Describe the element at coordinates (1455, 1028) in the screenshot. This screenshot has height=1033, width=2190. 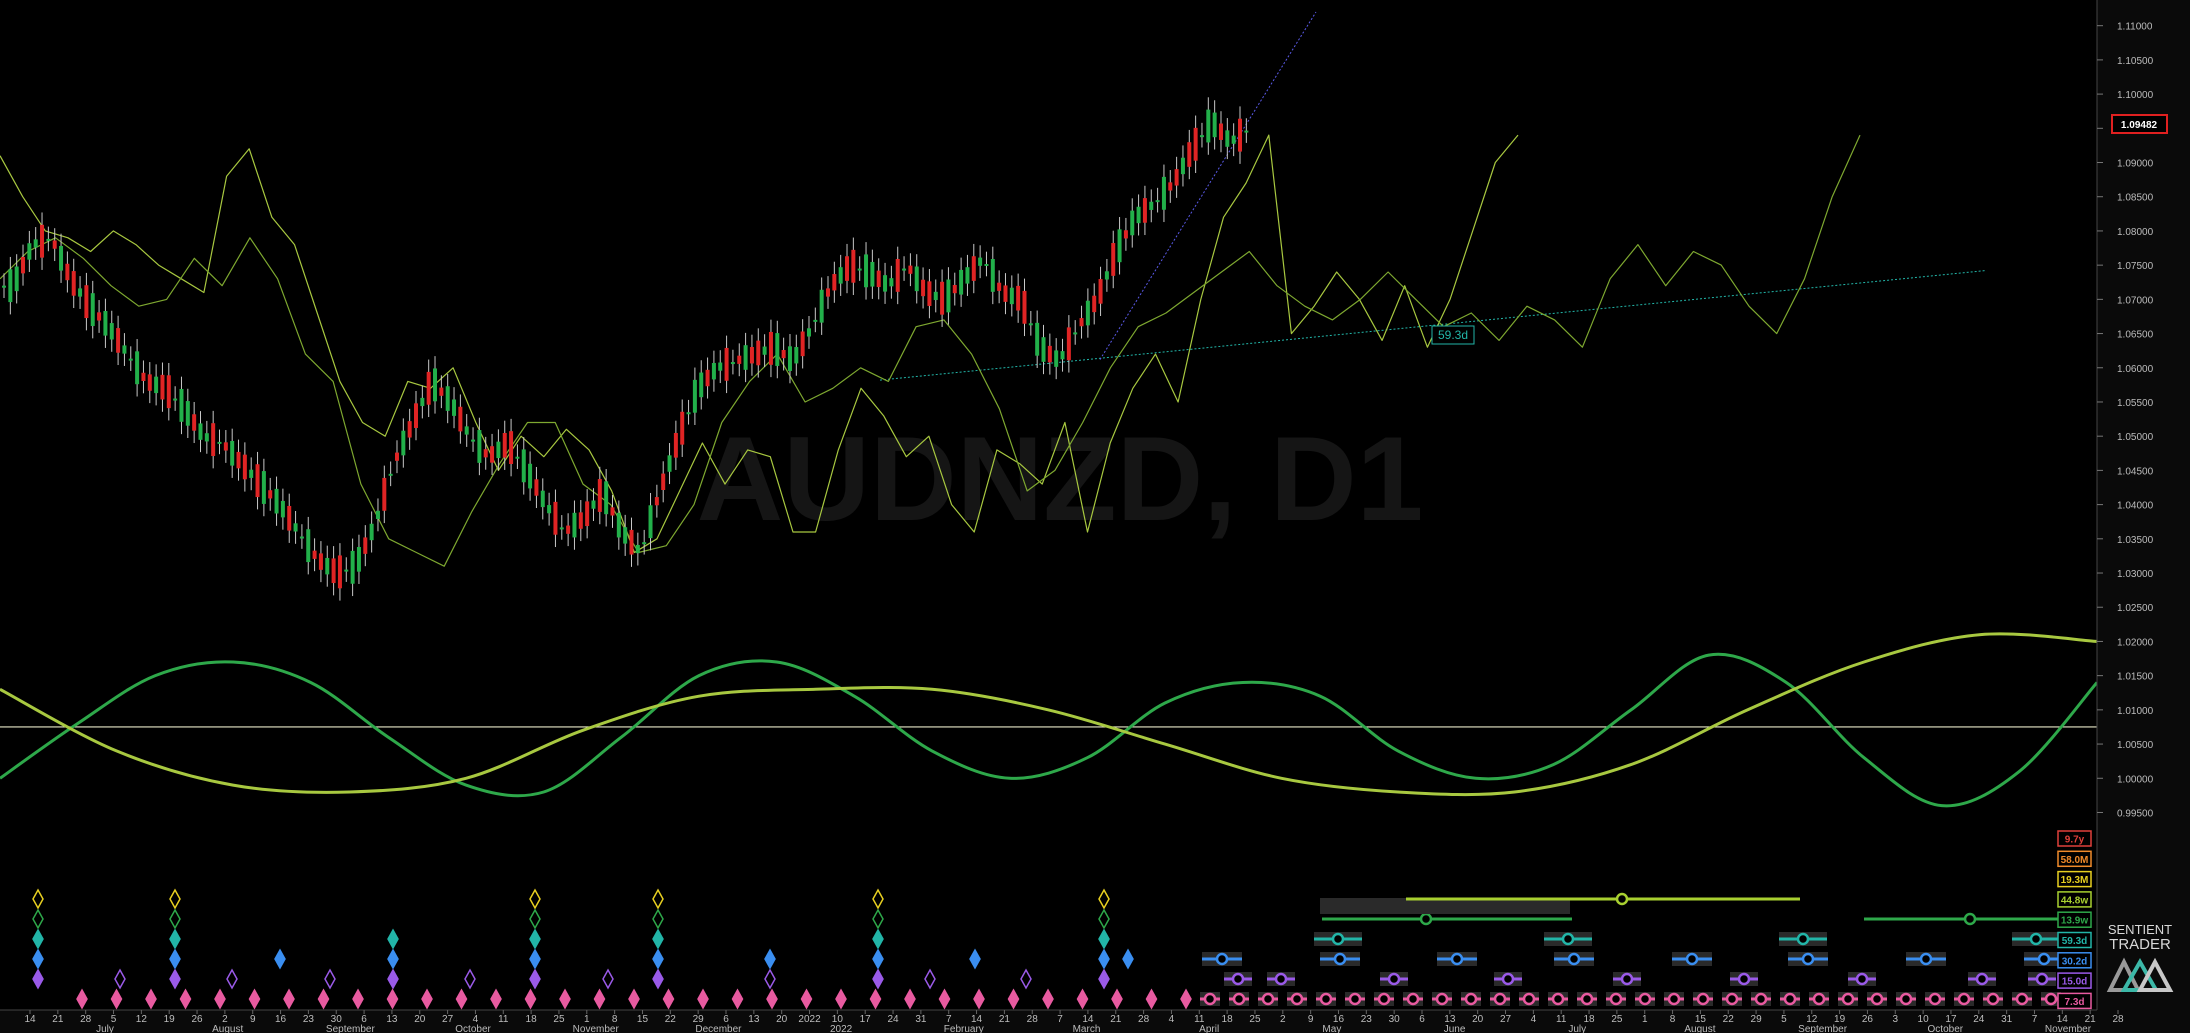
I see `month-label: June` at that location.